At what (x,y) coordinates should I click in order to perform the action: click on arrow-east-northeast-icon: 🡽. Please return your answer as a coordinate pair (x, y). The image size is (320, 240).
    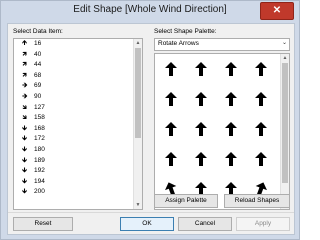
    Looking at the image, I should click on (24, 75).